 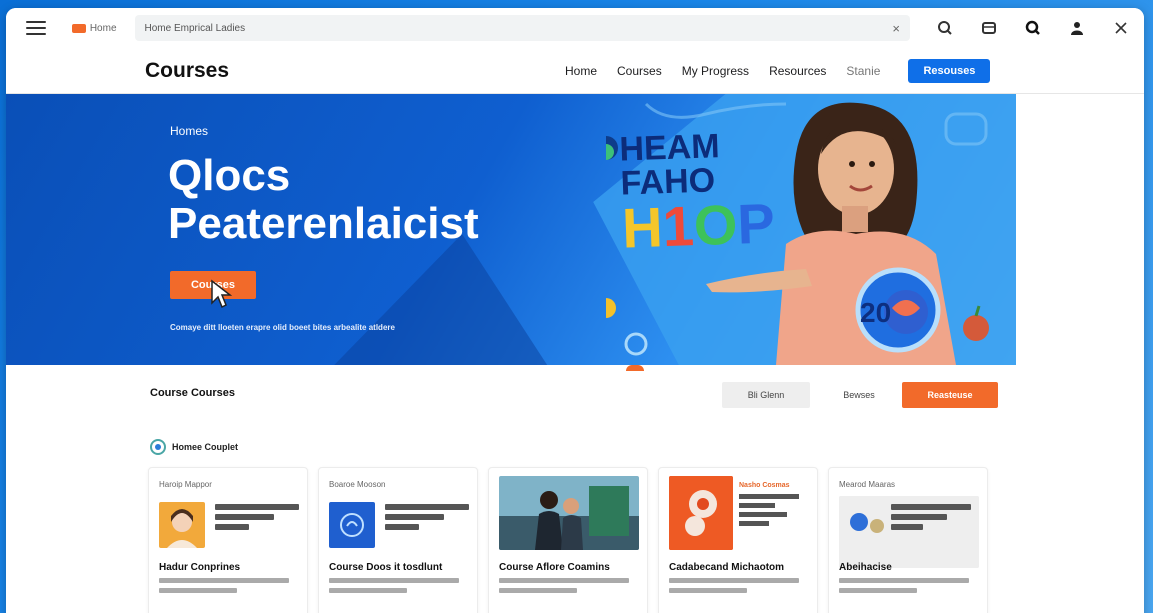 What do you see at coordinates (865, 567) in the screenshot?
I see `card-title: Abeihacise` at bounding box center [865, 567].